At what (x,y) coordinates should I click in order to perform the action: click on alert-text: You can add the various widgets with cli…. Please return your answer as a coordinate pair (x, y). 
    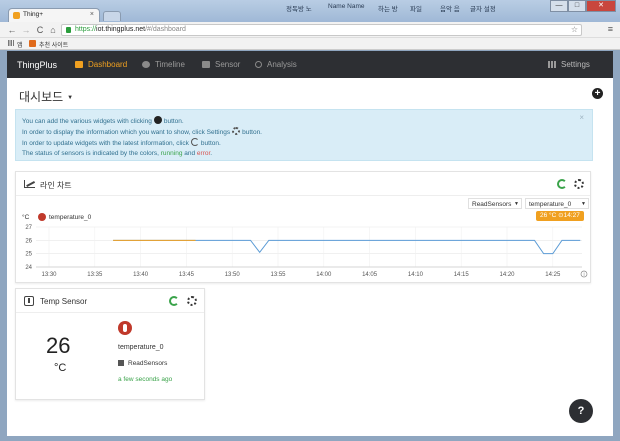
    Looking at the image, I should click on (87, 121).